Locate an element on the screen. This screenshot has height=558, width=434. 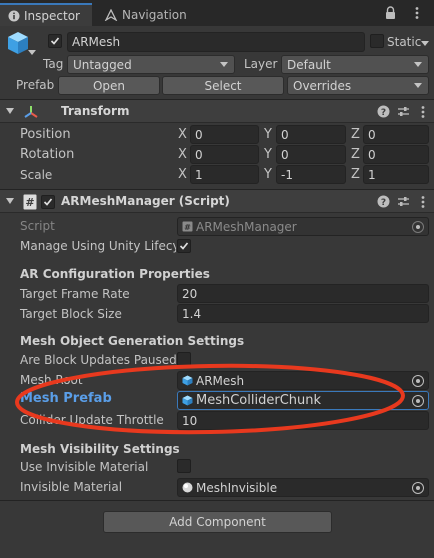
position-z-axis: Z is located at coordinates (355, 134).